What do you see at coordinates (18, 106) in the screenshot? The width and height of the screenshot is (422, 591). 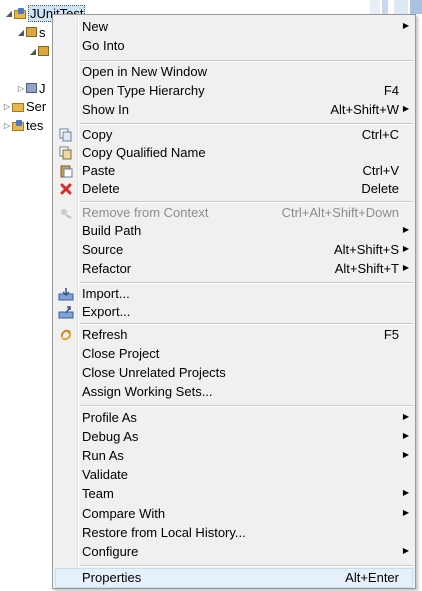 I see `project-icon` at bounding box center [18, 106].